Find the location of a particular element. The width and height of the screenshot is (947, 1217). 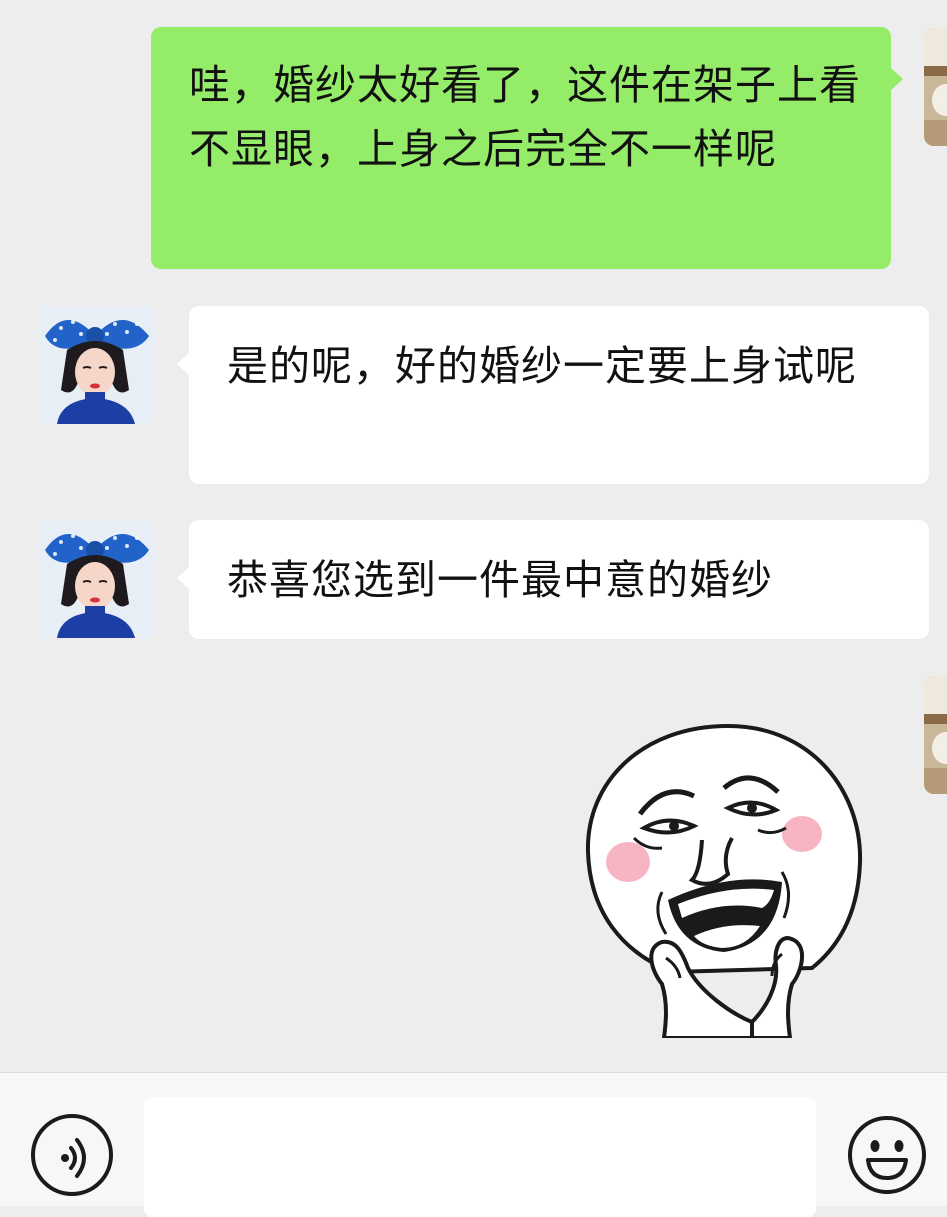

emoji-icon is located at coordinates (887, 1155).